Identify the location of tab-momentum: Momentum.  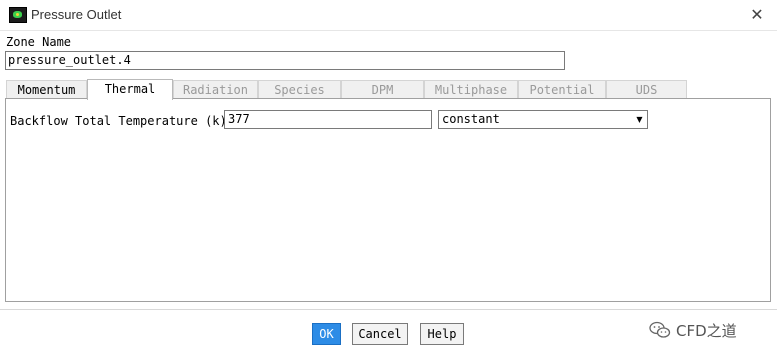
(46, 89).